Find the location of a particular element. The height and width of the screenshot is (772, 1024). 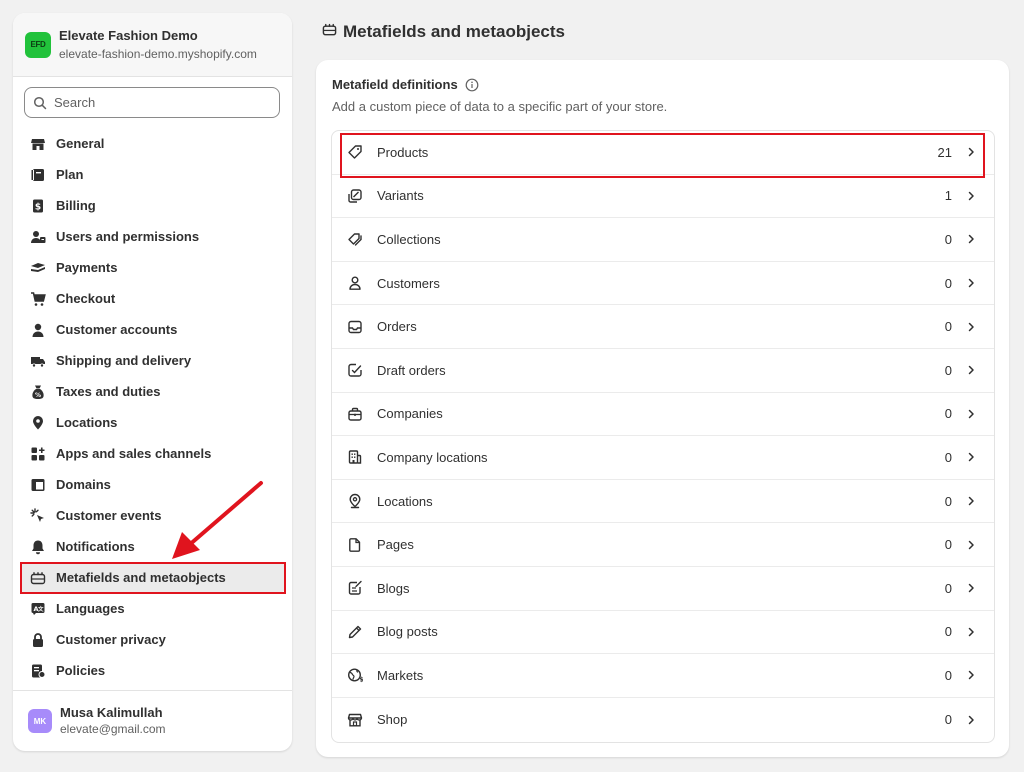

payments-icon is located at coordinates (38, 268).